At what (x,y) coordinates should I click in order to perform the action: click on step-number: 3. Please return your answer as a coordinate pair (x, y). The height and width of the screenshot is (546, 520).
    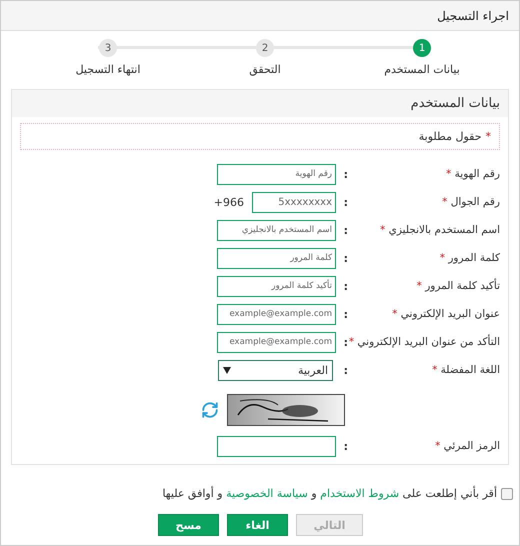
    Looking at the image, I should click on (108, 48).